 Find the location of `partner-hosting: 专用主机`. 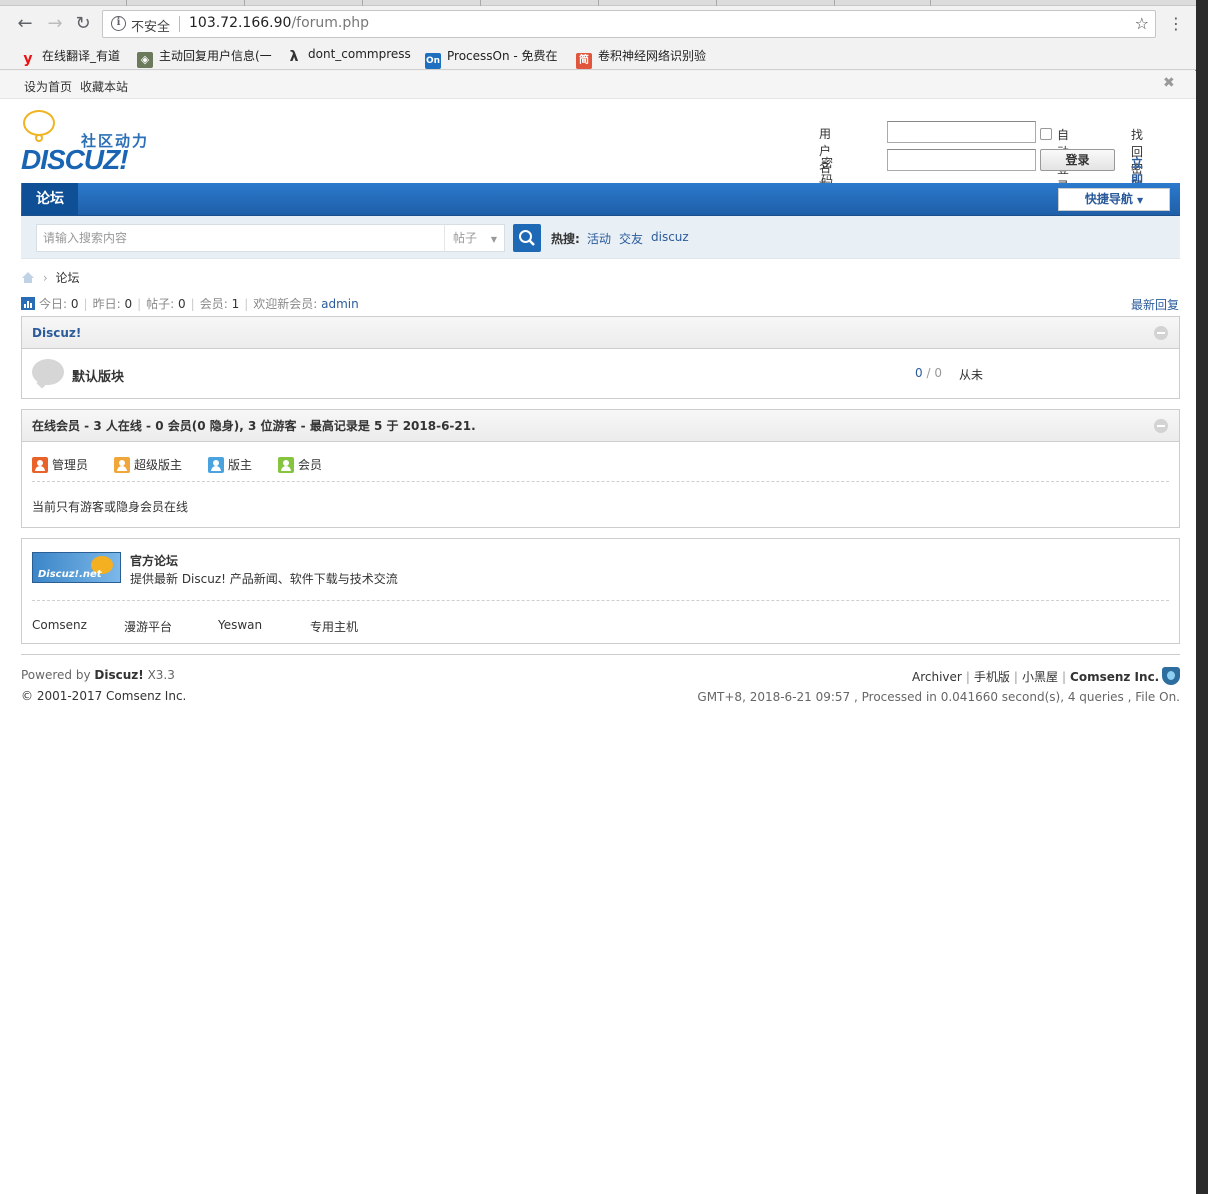

partner-hosting: 专用主机 is located at coordinates (334, 626).